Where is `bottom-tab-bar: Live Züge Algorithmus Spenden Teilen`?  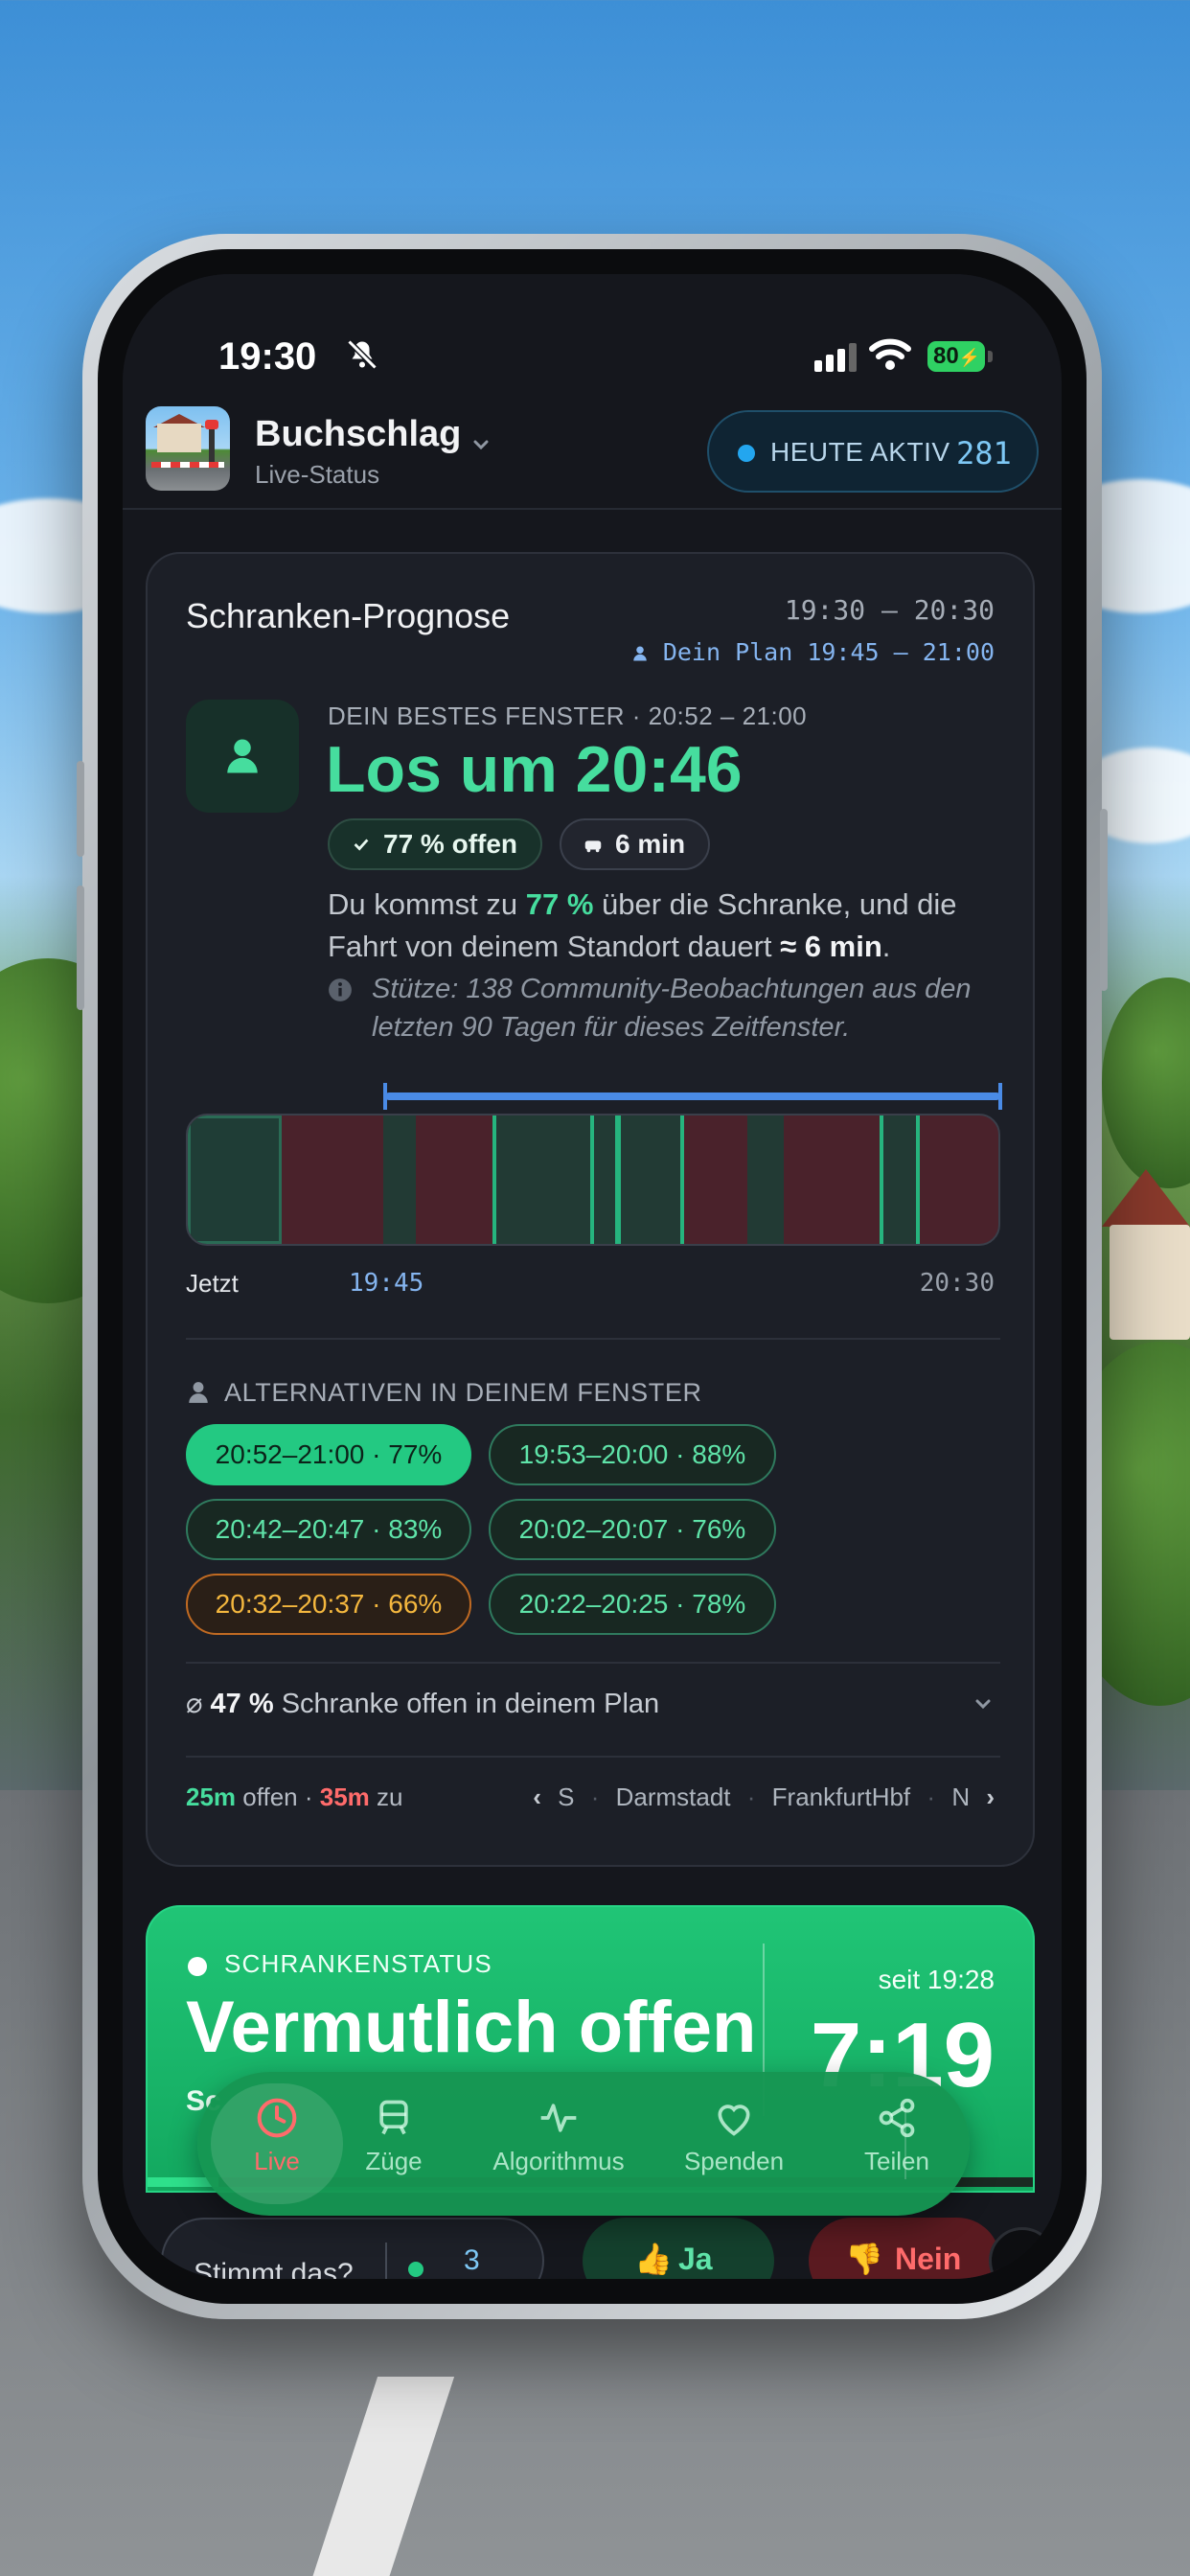 bottom-tab-bar: Live Züge Algorithmus Spenden Teilen is located at coordinates (584, 2144).